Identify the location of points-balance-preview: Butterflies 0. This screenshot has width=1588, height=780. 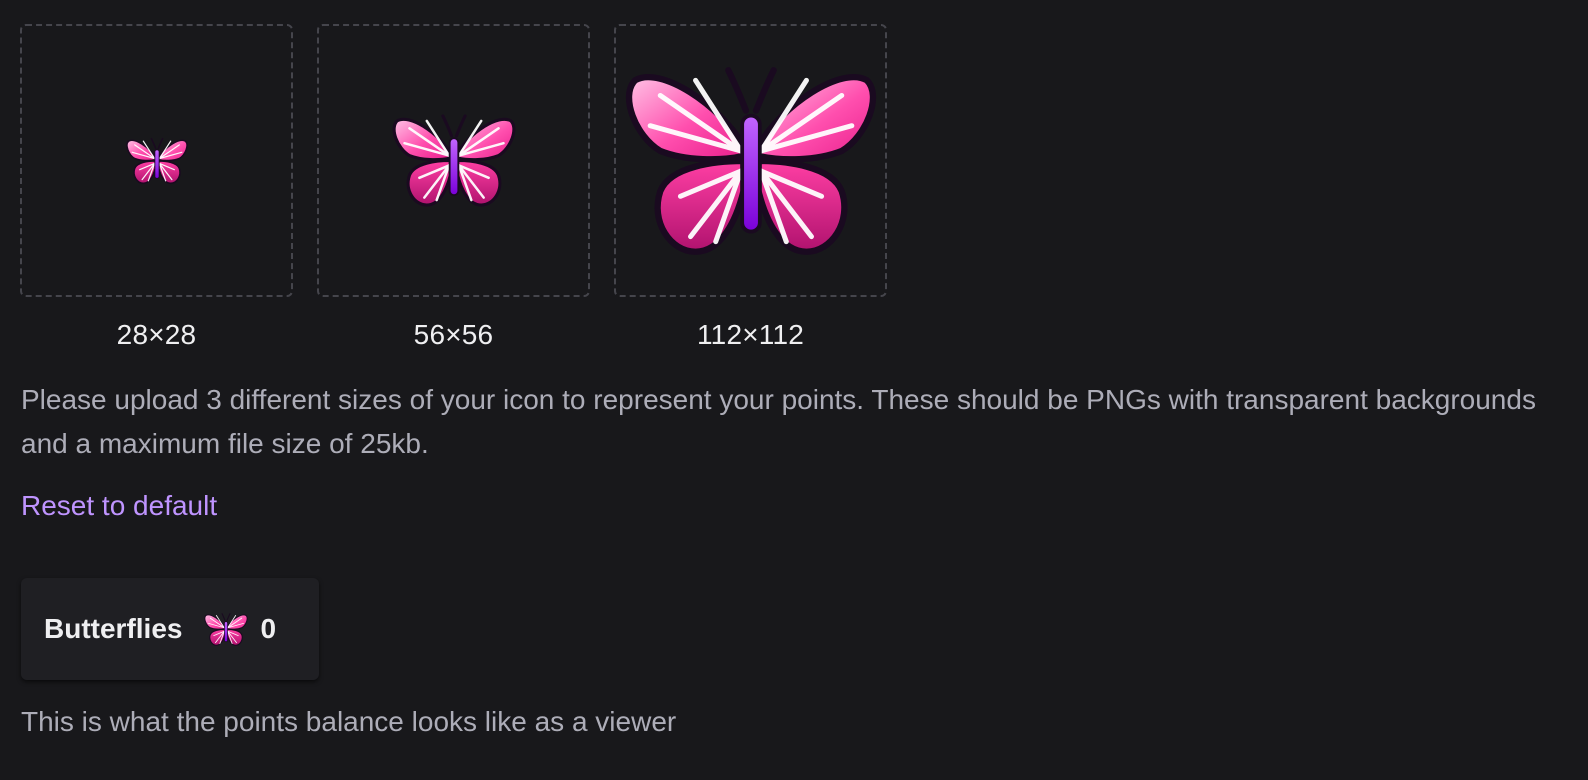
(170, 629).